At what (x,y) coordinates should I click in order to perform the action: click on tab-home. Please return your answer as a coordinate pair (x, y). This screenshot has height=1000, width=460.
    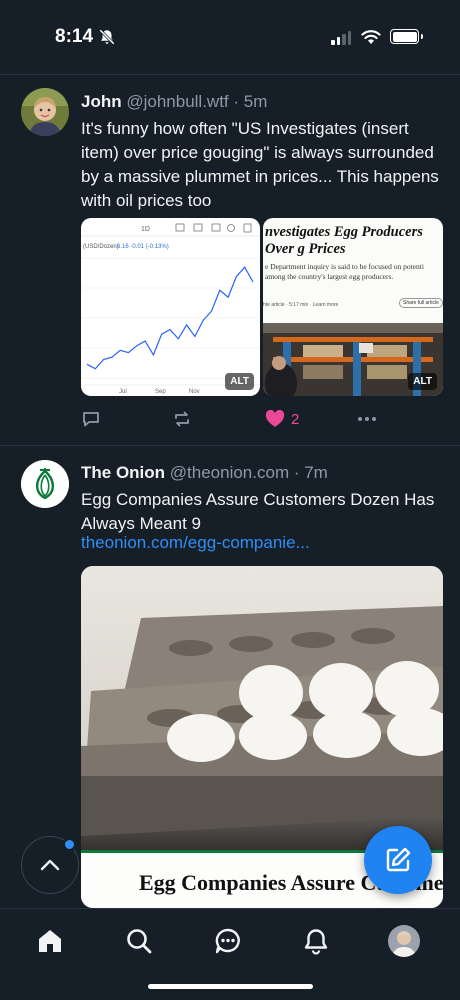
    Looking at the image, I should click on (50, 941).